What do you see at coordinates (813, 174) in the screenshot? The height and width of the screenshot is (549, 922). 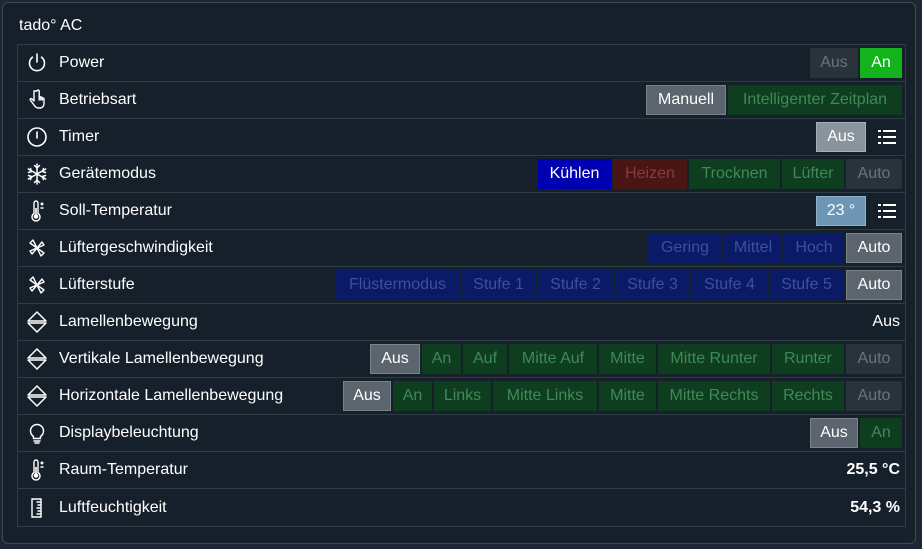 I see `mode-fan-button: Lüfter` at bounding box center [813, 174].